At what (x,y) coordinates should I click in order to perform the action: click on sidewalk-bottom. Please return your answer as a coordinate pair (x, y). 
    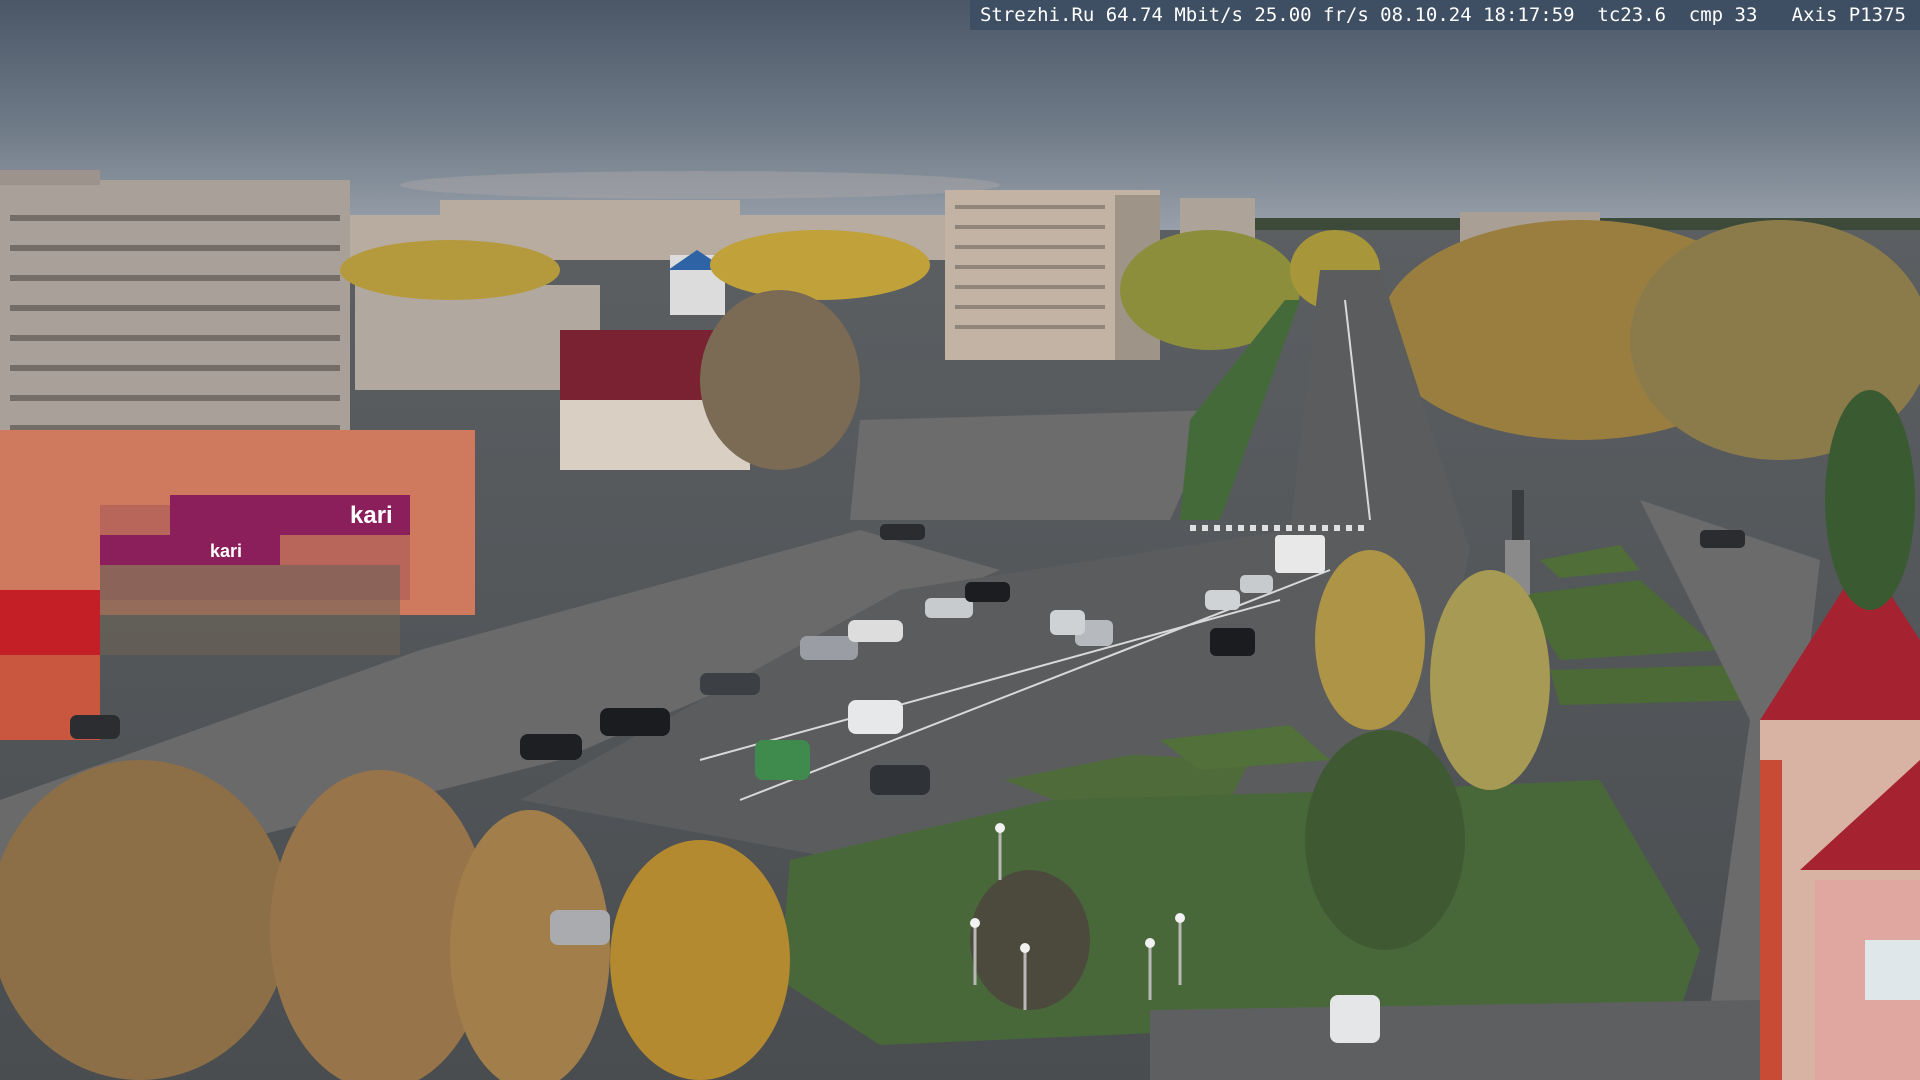
    Looking at the image, I should click on (1455, 1040).